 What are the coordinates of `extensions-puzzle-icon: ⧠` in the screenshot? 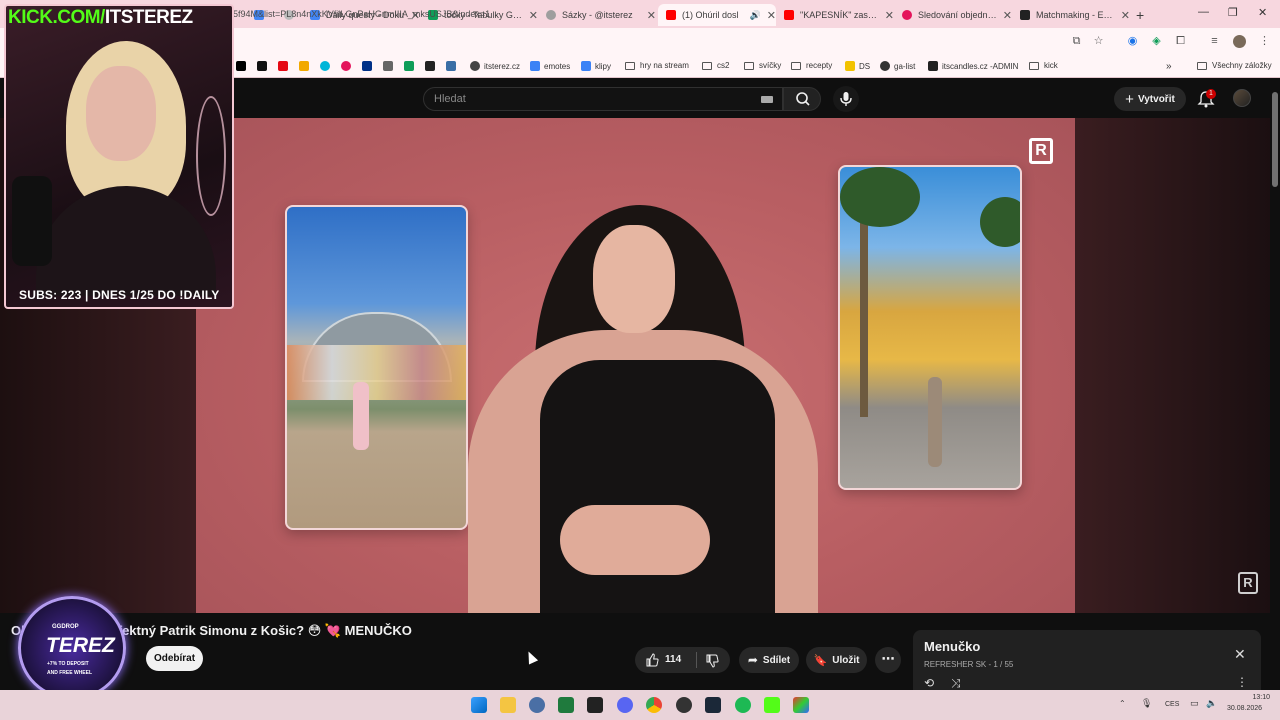 It's located at (1180, 41).